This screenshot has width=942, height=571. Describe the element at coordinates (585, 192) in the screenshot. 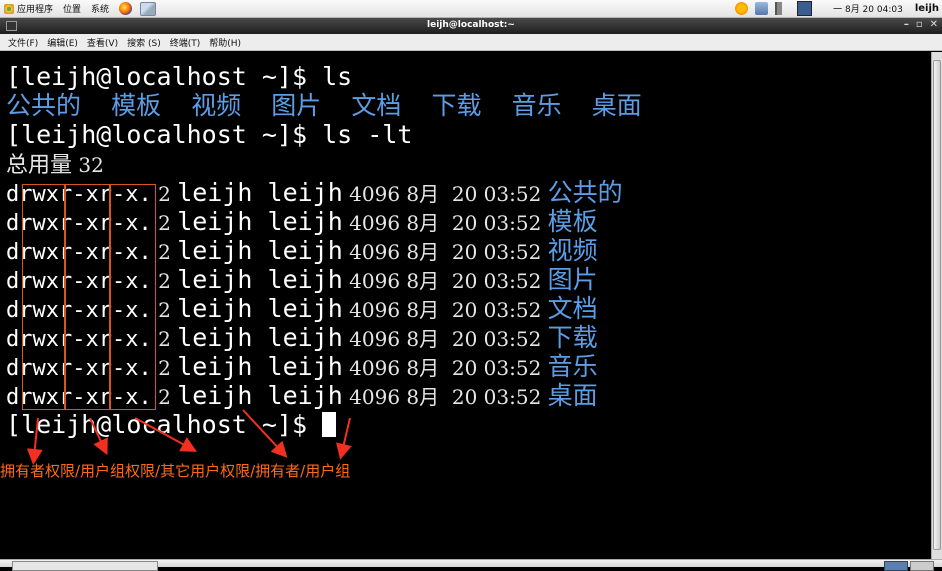

I see `entry-name: 公共的` at that location.